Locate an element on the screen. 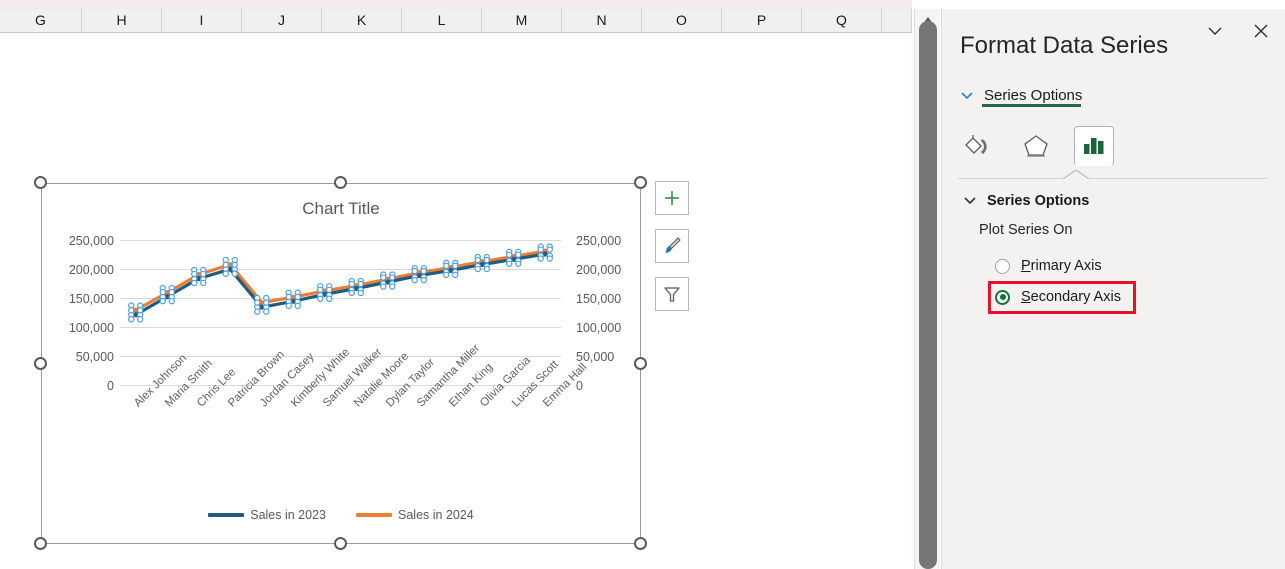 The width and height of the screenshot is (1285, 569). chart-elements-button is located at coordinates (672, 198).